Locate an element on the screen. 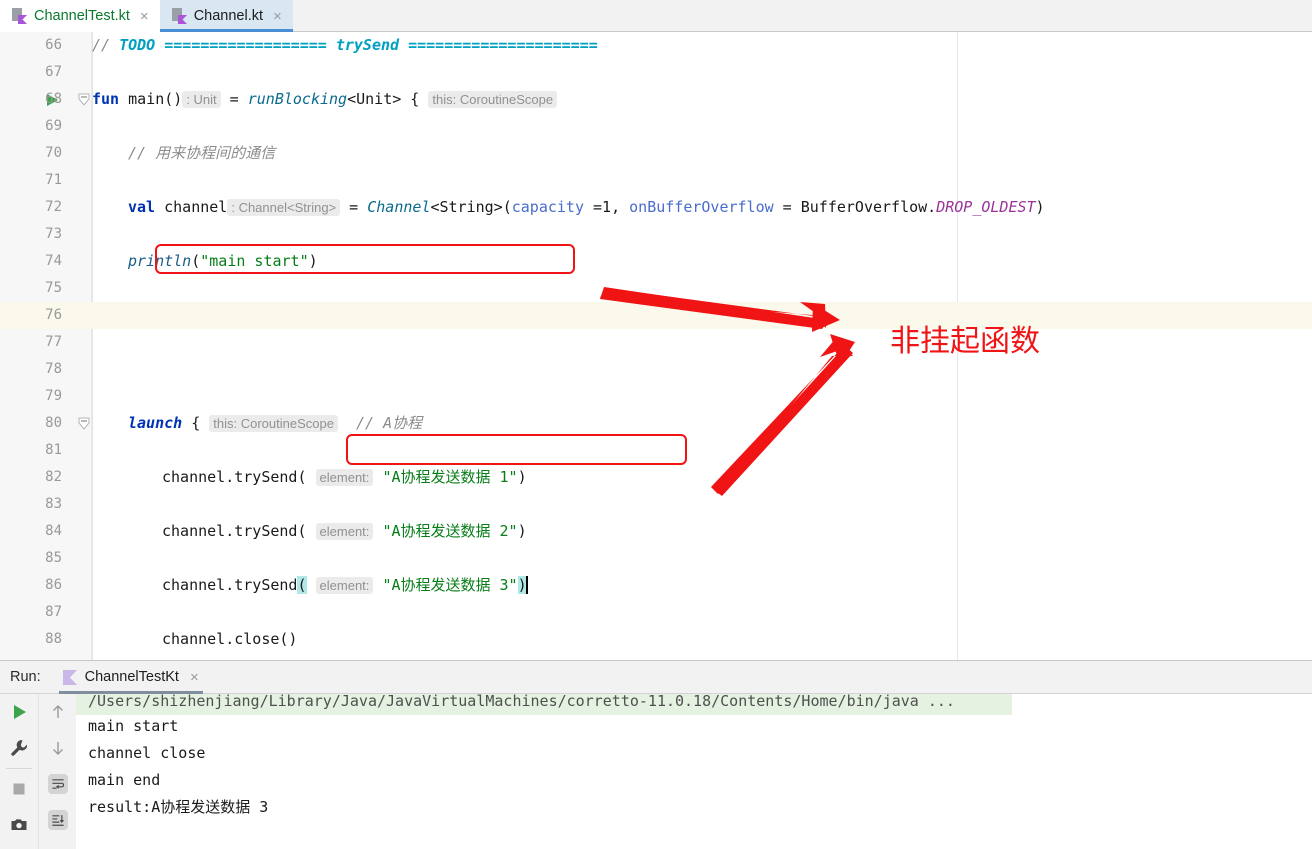  wrench-icon is located at coordinates (19, 748).